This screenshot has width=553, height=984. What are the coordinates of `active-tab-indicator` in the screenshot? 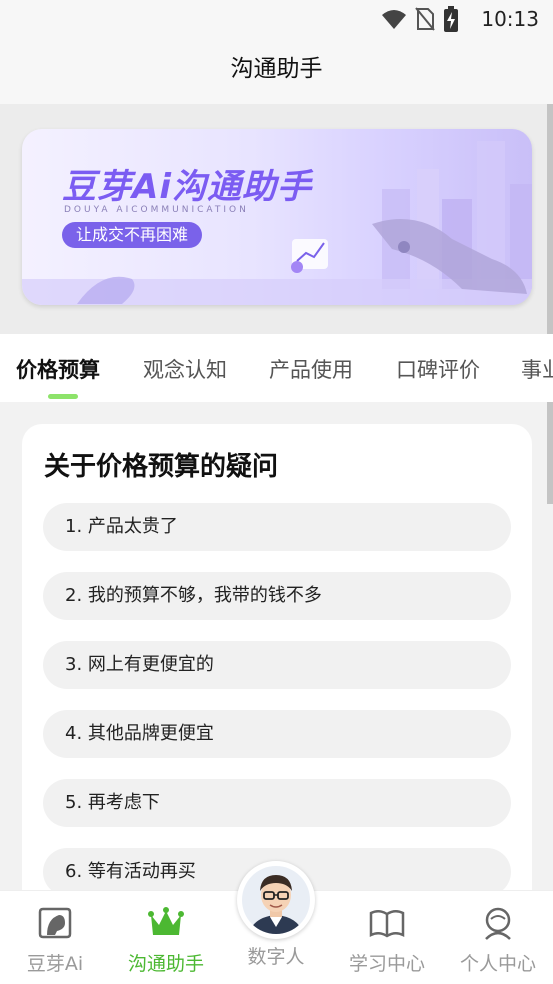 It's located at (63, 396).